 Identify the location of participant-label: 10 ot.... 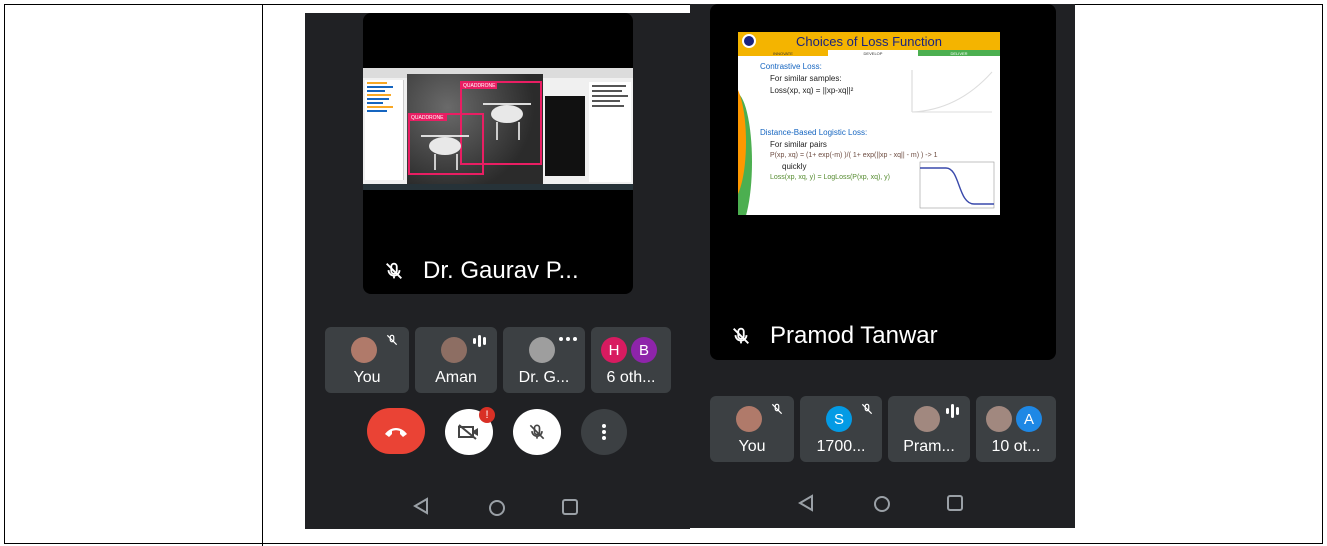
(1016, 446).